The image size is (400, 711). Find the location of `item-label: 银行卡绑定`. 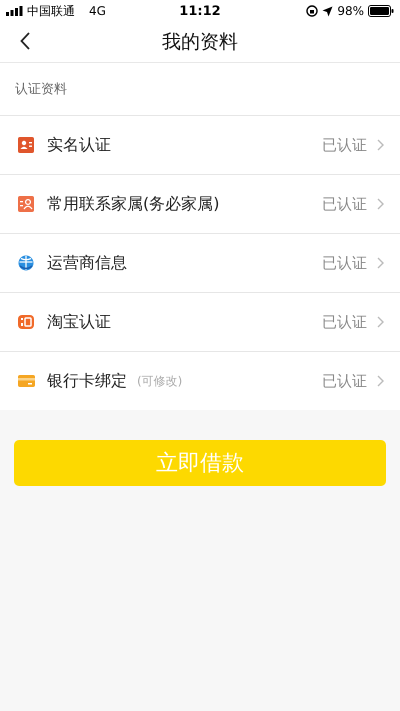

item-label: 银行卡绑定 is located at coordinates (87, 381).